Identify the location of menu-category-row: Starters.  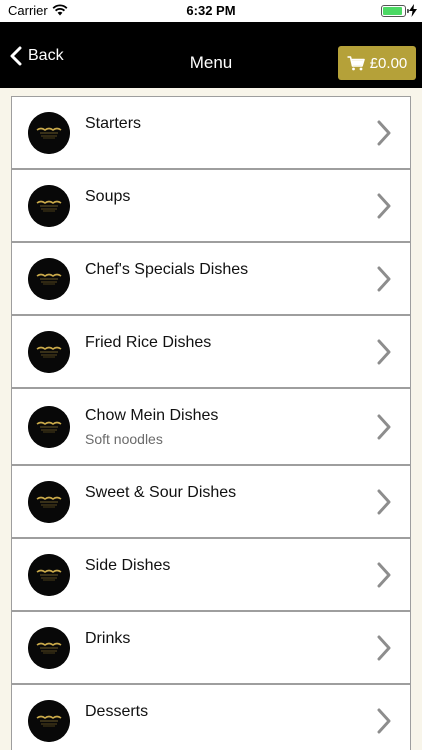
(211, 132).